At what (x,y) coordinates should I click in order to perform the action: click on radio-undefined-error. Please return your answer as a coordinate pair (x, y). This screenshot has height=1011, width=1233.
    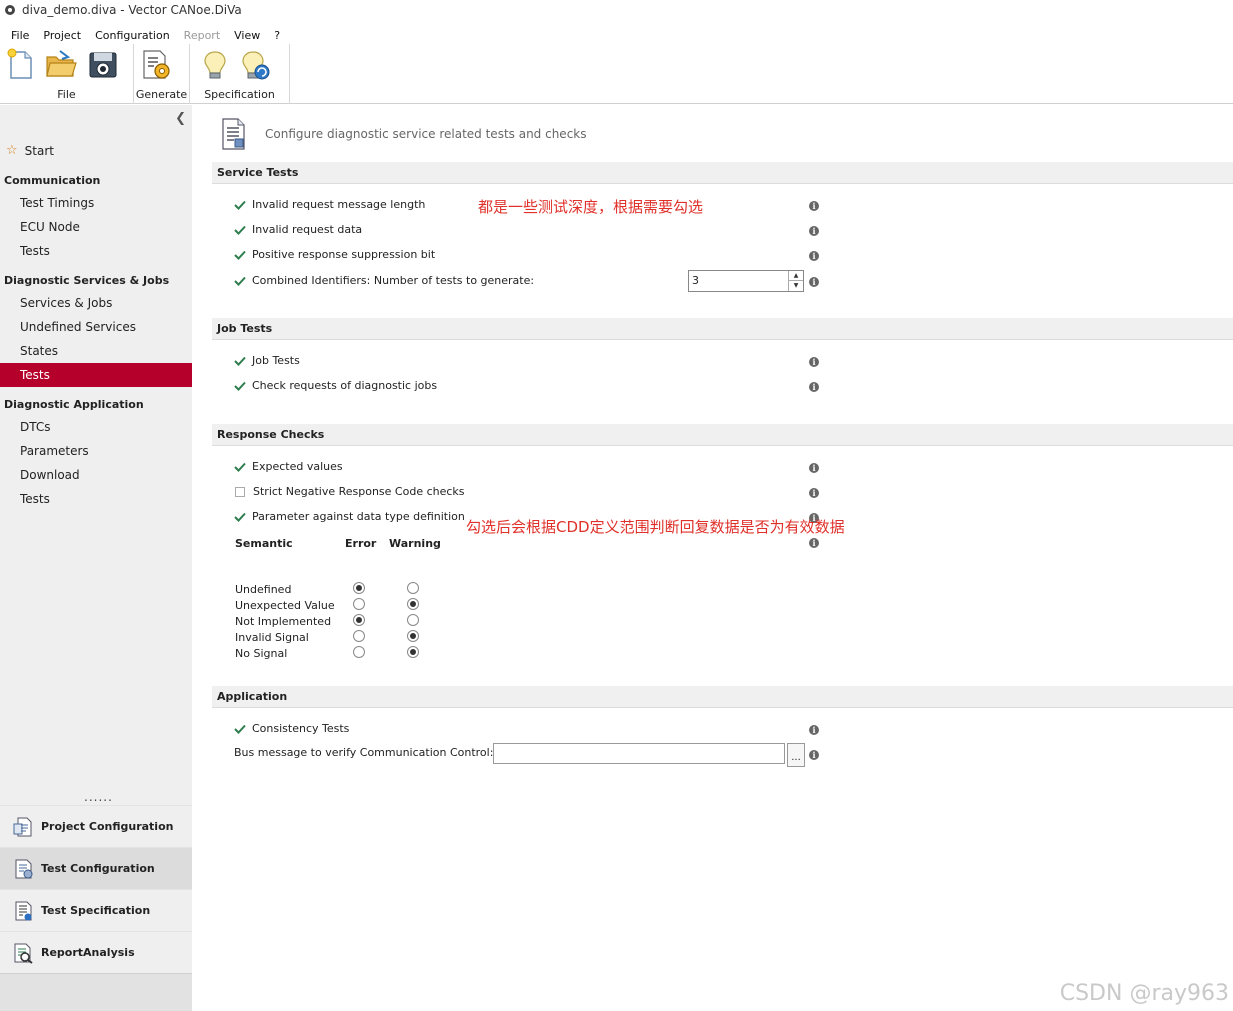
    Looking at the image, I should click on (359, 588).